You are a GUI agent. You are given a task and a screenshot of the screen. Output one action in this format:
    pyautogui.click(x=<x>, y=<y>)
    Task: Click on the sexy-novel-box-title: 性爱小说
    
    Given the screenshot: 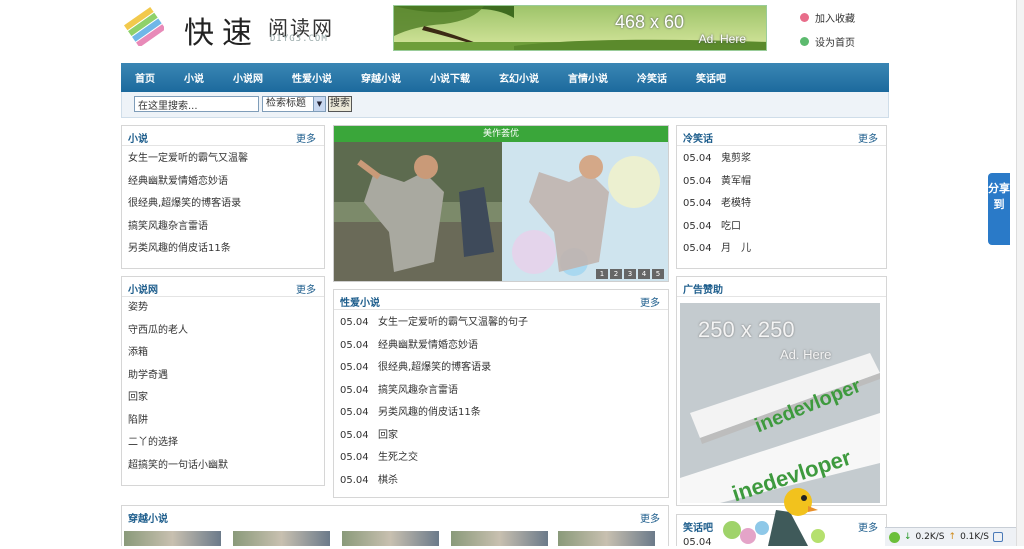 What is the action you would take?
    pyautogui.click(x=360, y=301)
    